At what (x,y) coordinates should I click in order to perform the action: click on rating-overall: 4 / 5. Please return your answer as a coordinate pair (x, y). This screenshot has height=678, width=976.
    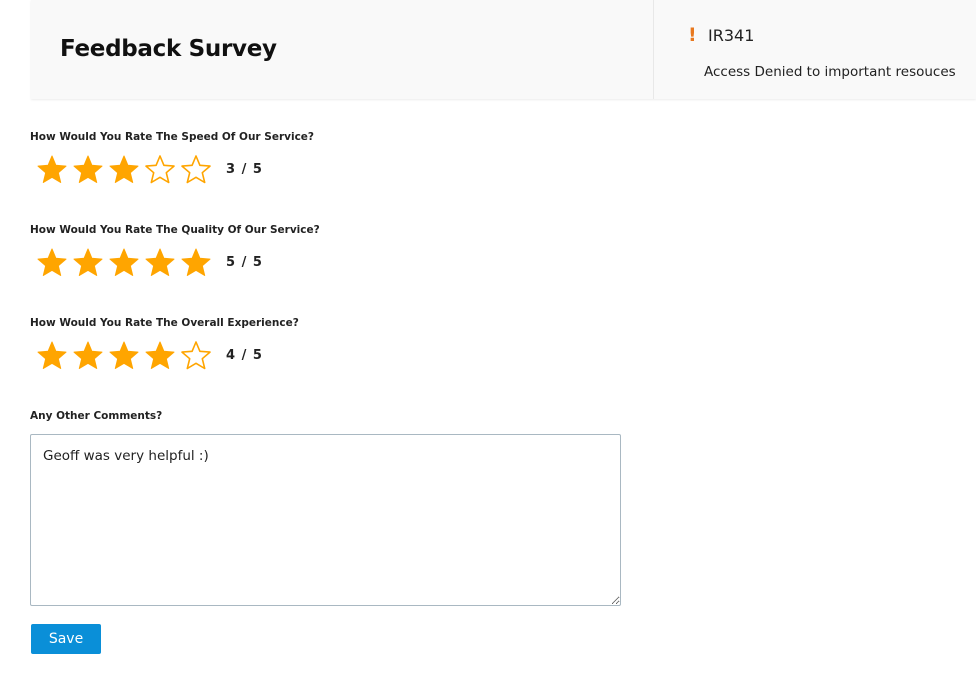
    Looking at the image, I should click on (149, 355).